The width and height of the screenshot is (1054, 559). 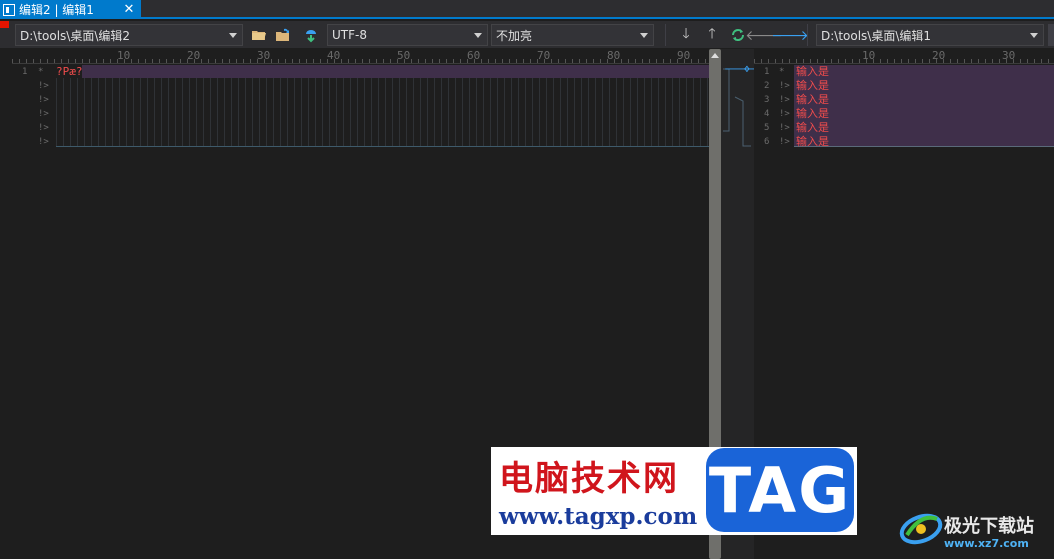 I want to click on document-tab: 编辑2 | 编辑1 ✕, so click(x=70, y=9).